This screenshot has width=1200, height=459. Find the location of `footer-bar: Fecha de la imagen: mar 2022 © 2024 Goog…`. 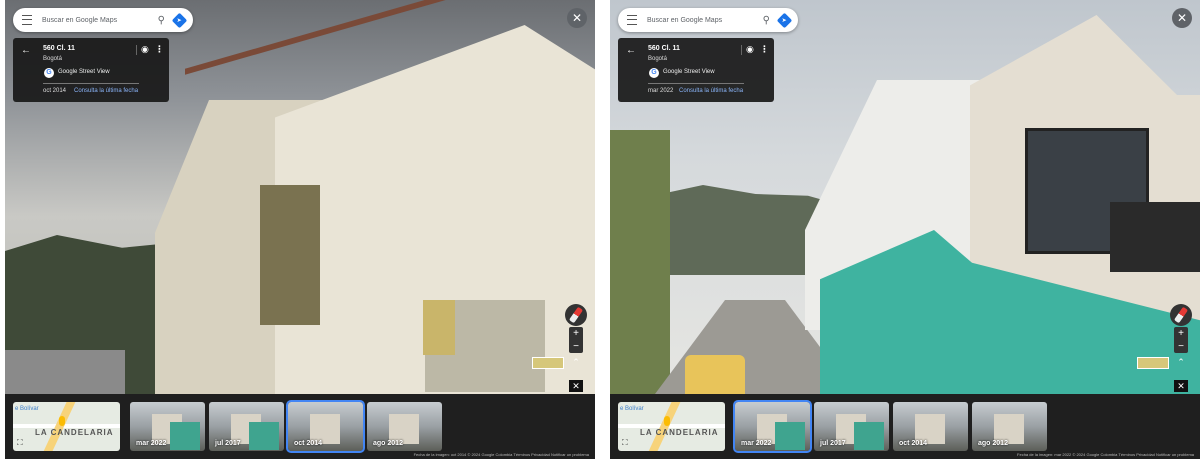

footer-bar: Fecha de la imagen: mar 2022 © 2024 Goog… is located at coordinates (1105, 454).